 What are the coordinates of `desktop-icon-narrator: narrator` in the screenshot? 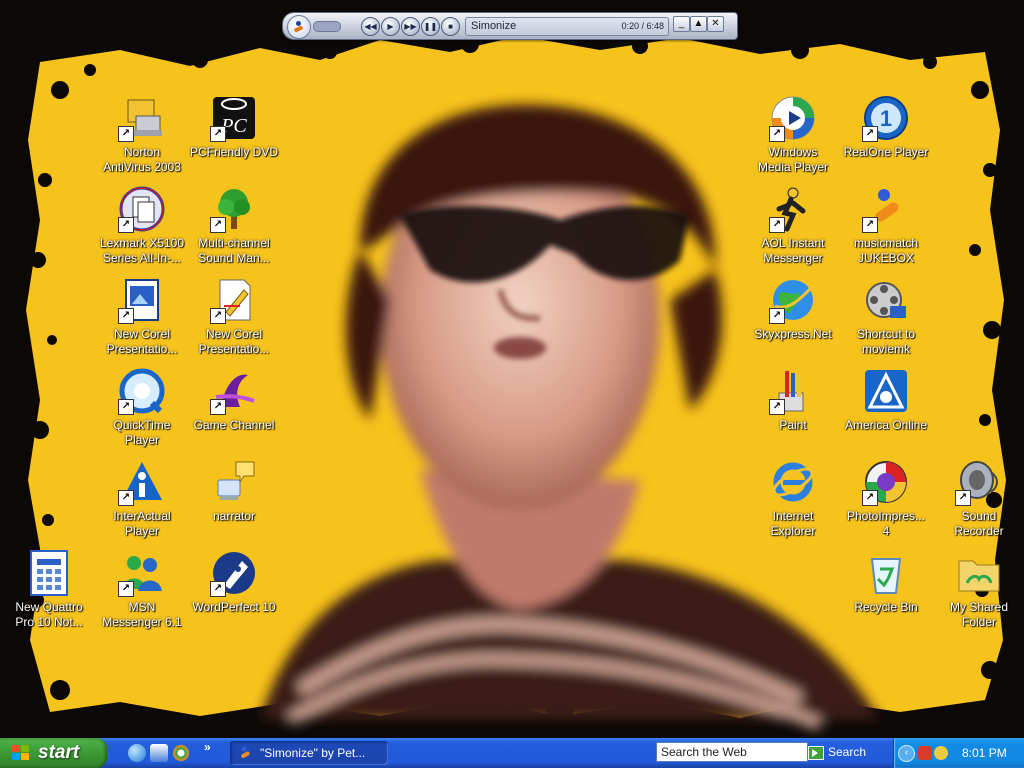 It's located at (234, 491).